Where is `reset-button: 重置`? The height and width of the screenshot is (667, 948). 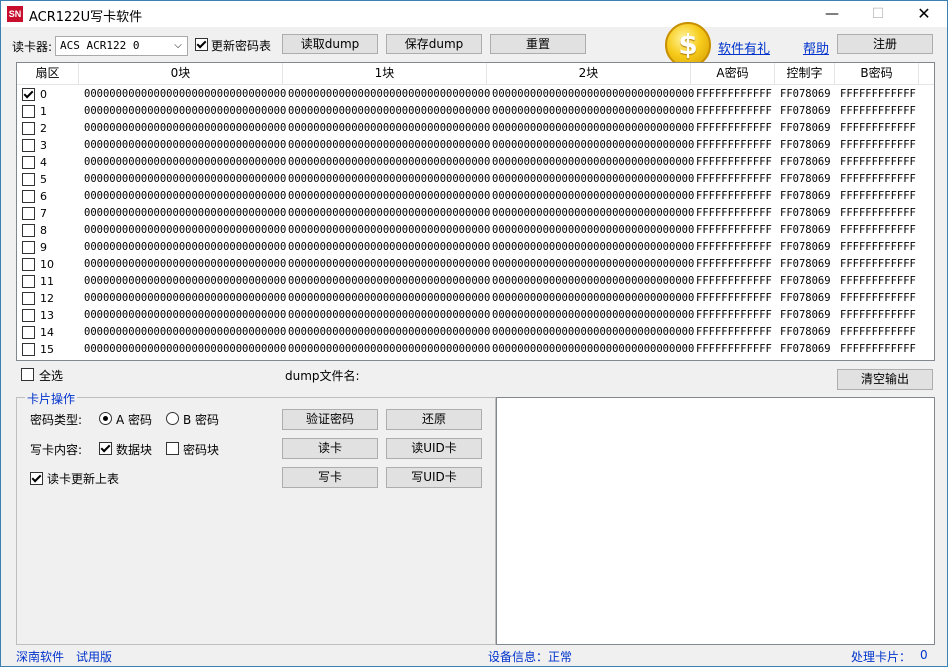
reset-button: 重置 is located at coordinates (538, 44).